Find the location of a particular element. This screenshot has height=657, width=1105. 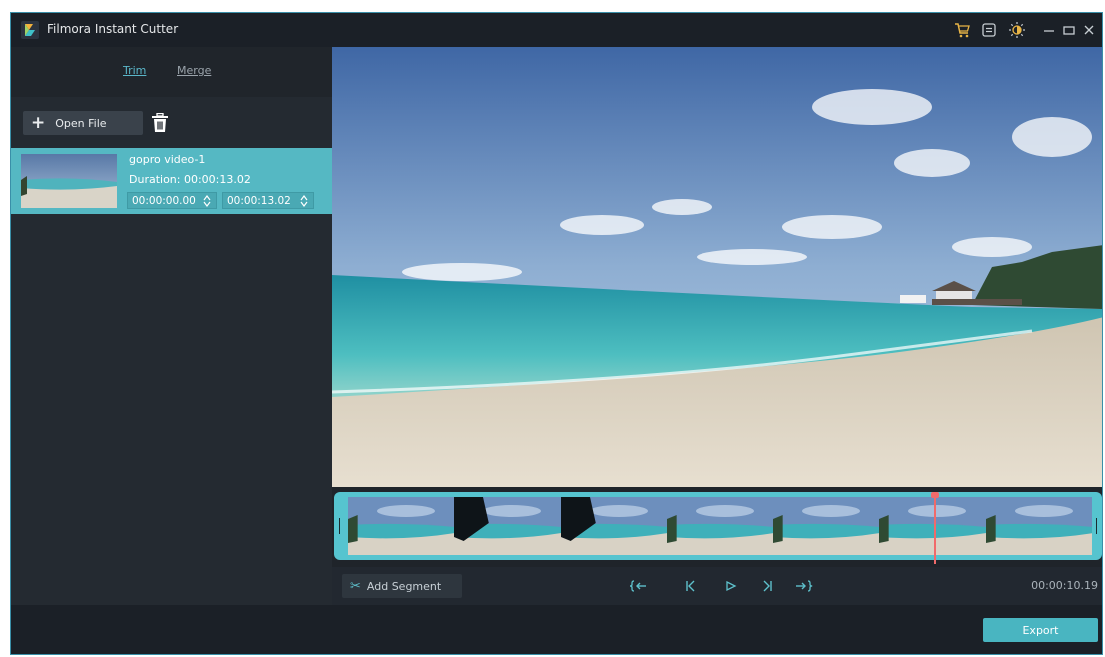

close-icon is located at coordinates (1089, 30).